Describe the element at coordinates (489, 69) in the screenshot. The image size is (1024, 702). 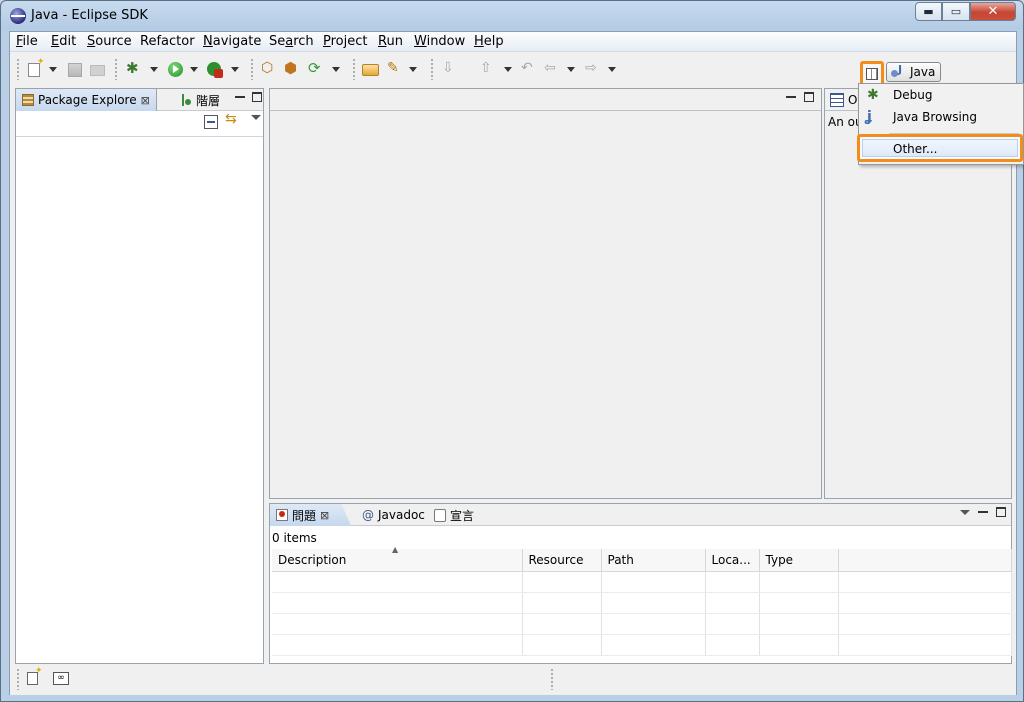
I see `prev-annotation-icon: ⇧` at that location.